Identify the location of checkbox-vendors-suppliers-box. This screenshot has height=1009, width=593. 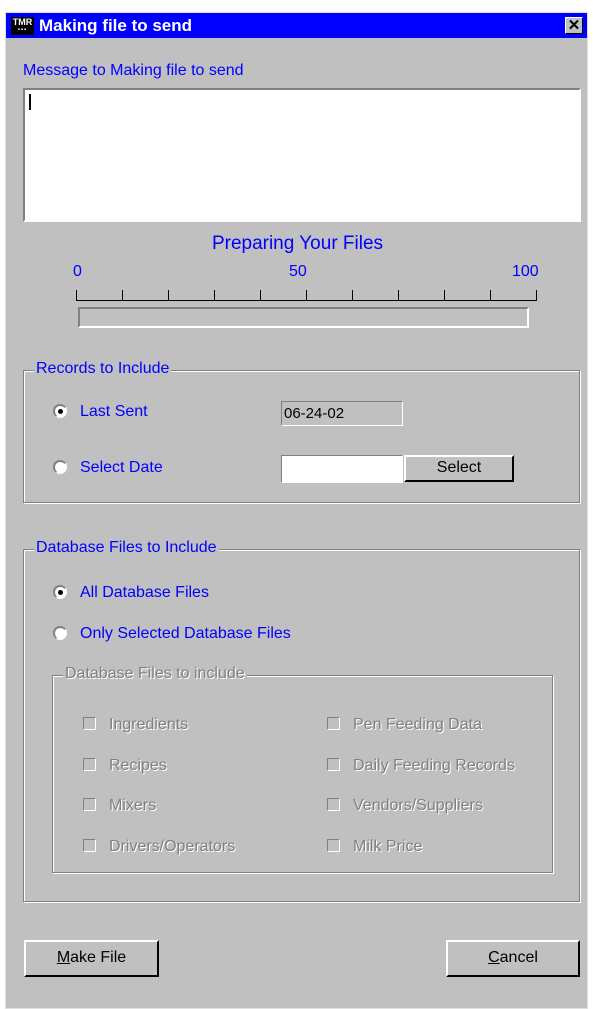
(333, 804).